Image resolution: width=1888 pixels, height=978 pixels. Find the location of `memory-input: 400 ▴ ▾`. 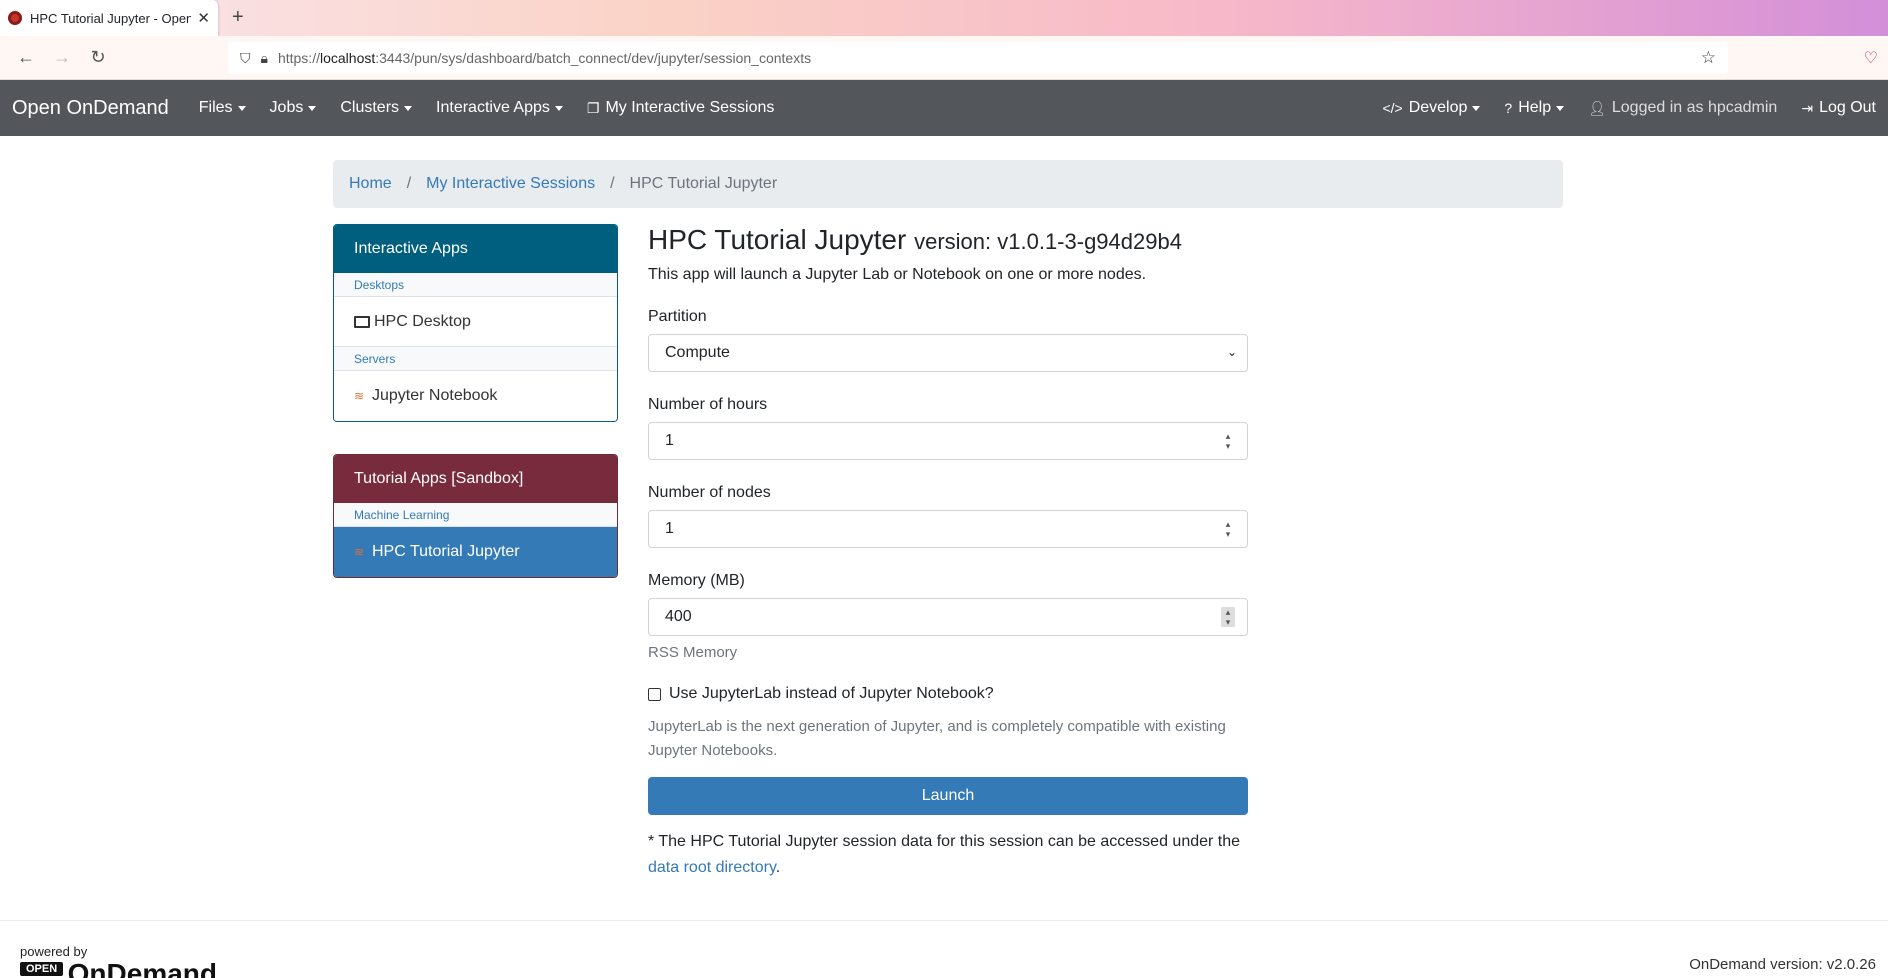

memory-input: 400 ▴ ▾ is located at coordinates (948, 617).